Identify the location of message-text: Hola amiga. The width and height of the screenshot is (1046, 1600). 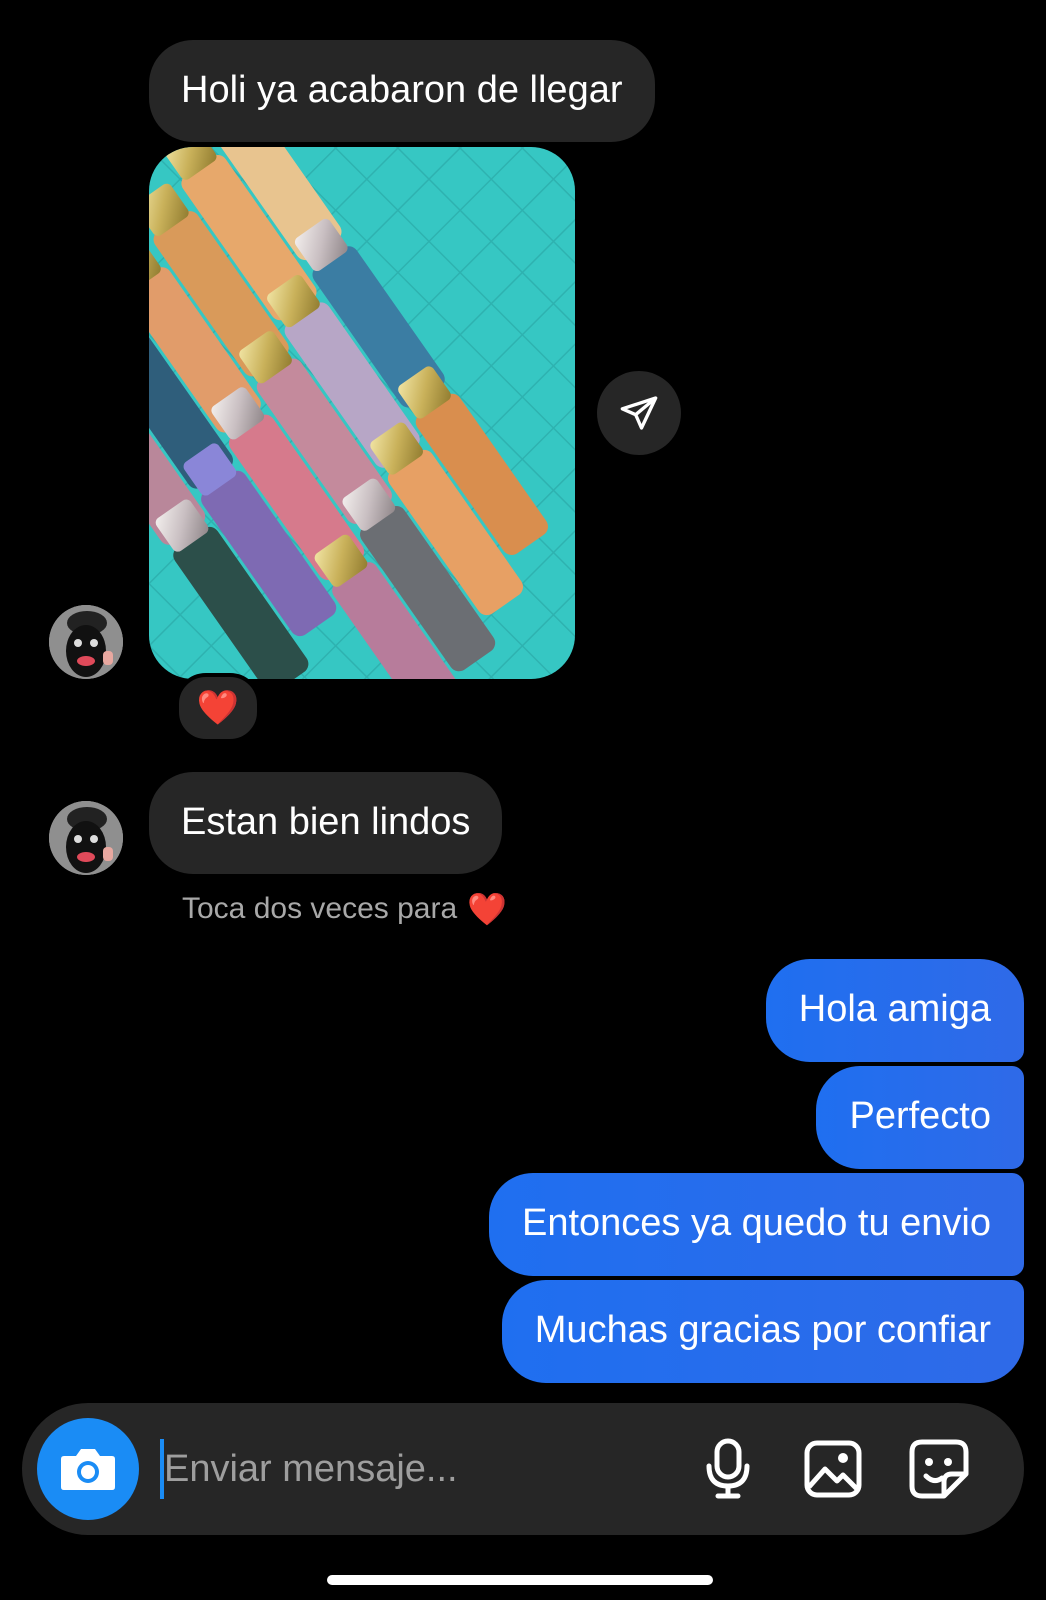
(894, 1009).